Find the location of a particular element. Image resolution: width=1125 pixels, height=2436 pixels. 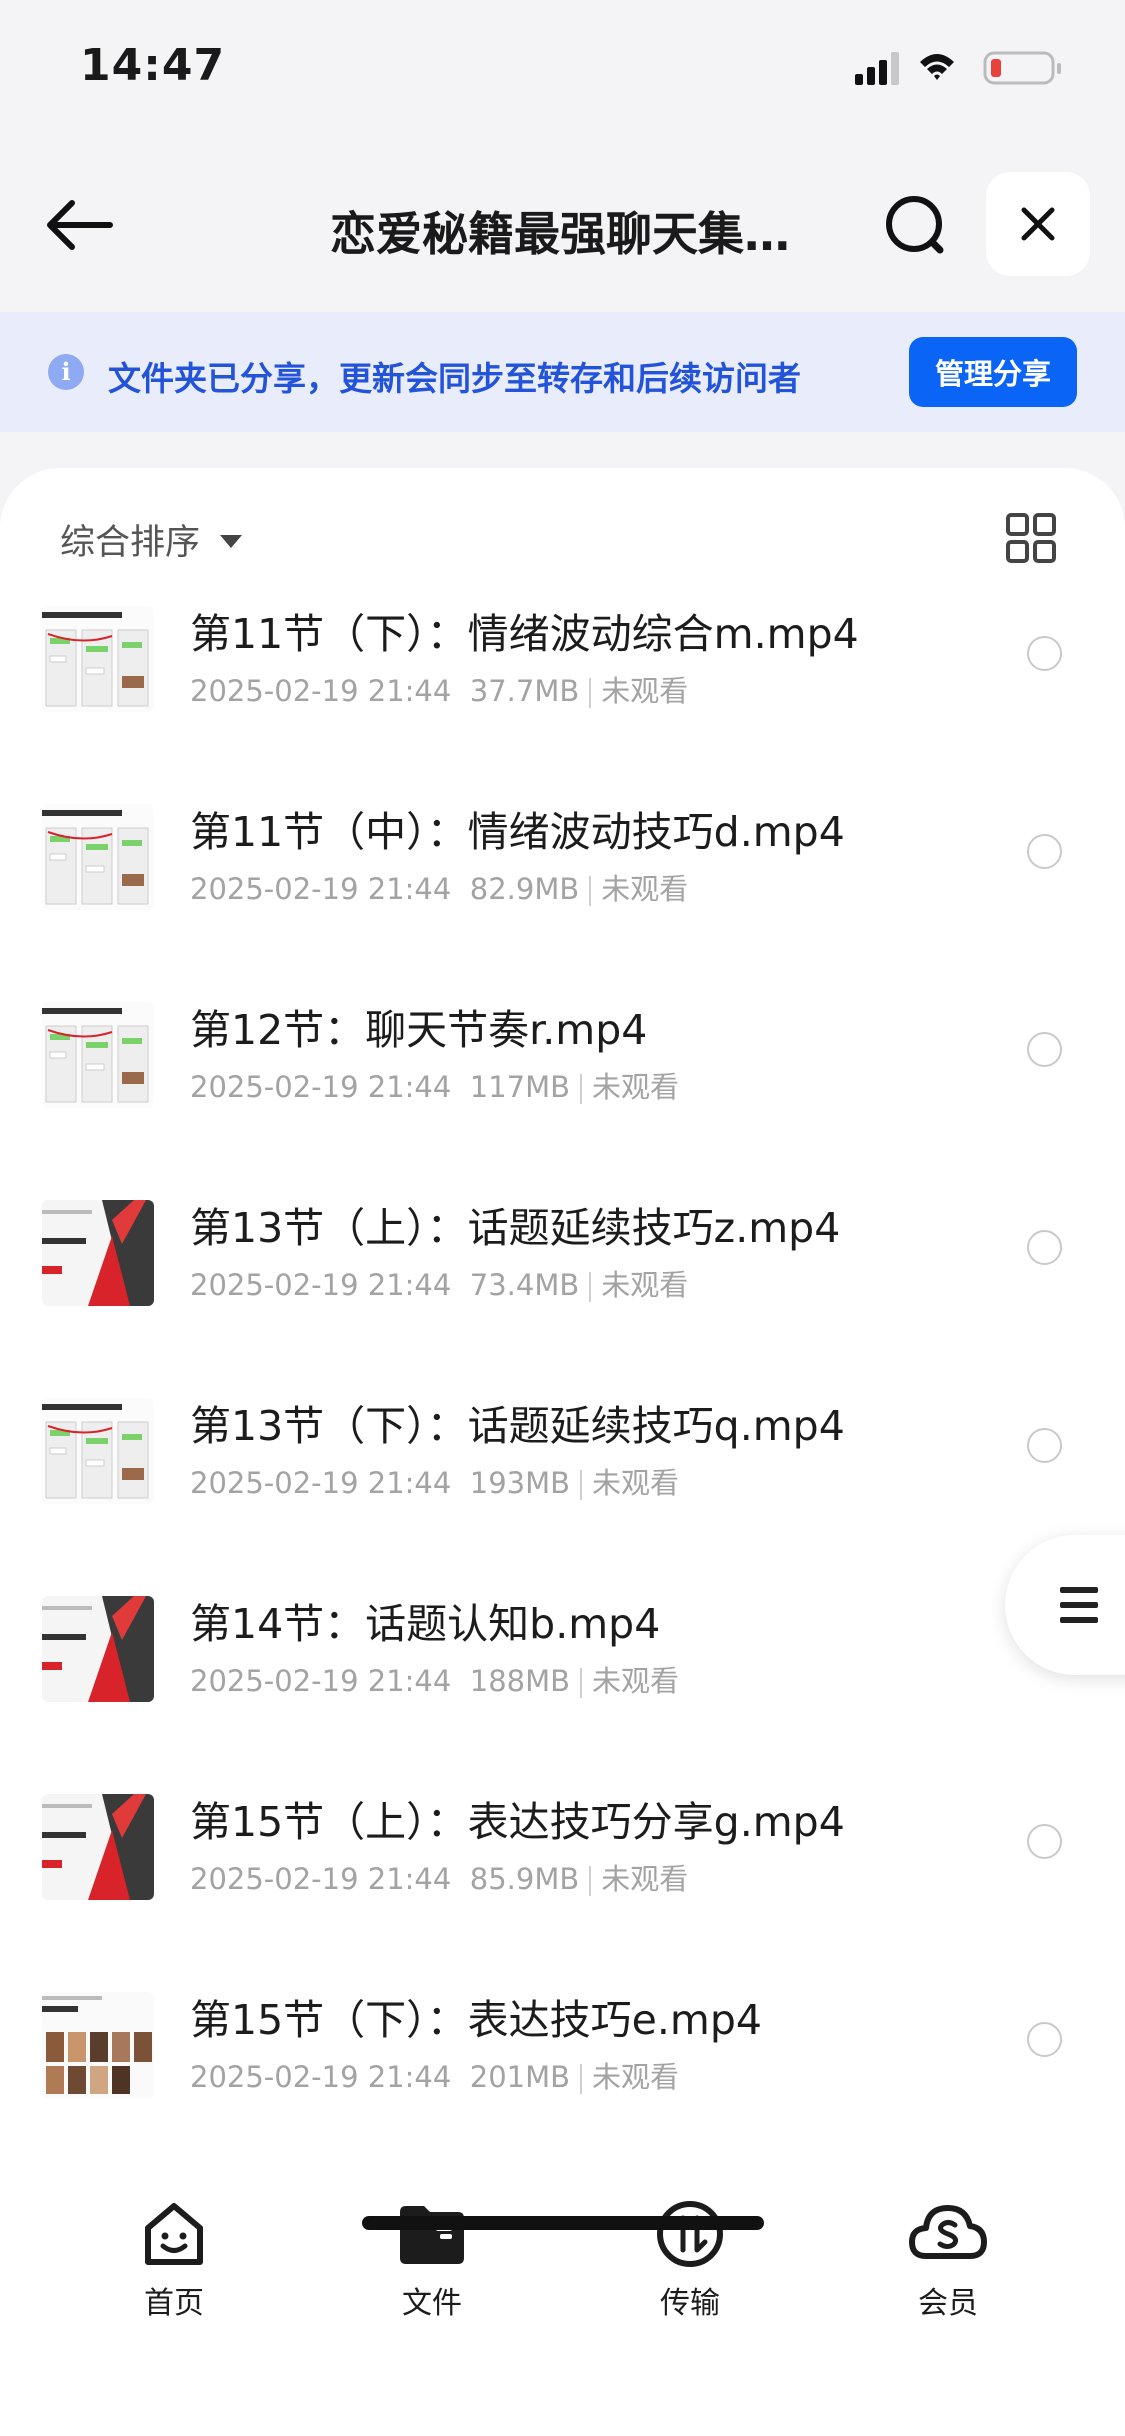

file-meta: 2025-02-19 21:44 188MB 未观看 is located at coordinates (434, 1679).